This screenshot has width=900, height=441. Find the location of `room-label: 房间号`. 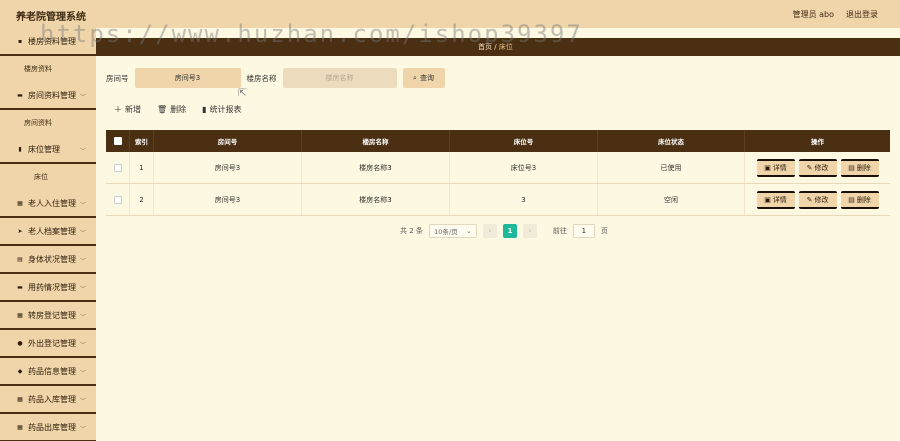

room-label: 房间号 is located at coordinates (117, 78).